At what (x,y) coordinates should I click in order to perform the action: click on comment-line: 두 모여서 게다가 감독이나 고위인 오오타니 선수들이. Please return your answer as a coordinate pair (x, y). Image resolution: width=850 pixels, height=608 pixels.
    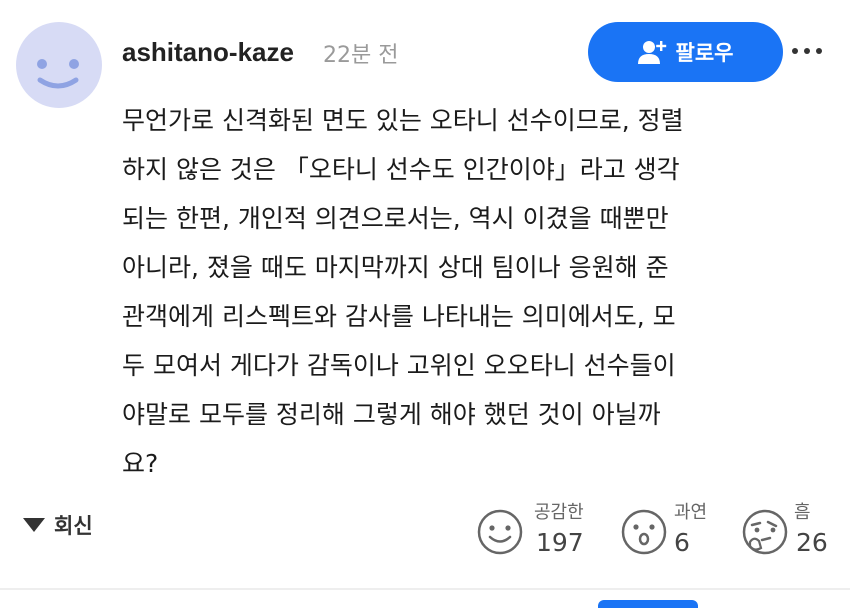
    Looking at the image, I should click on (399, 365).